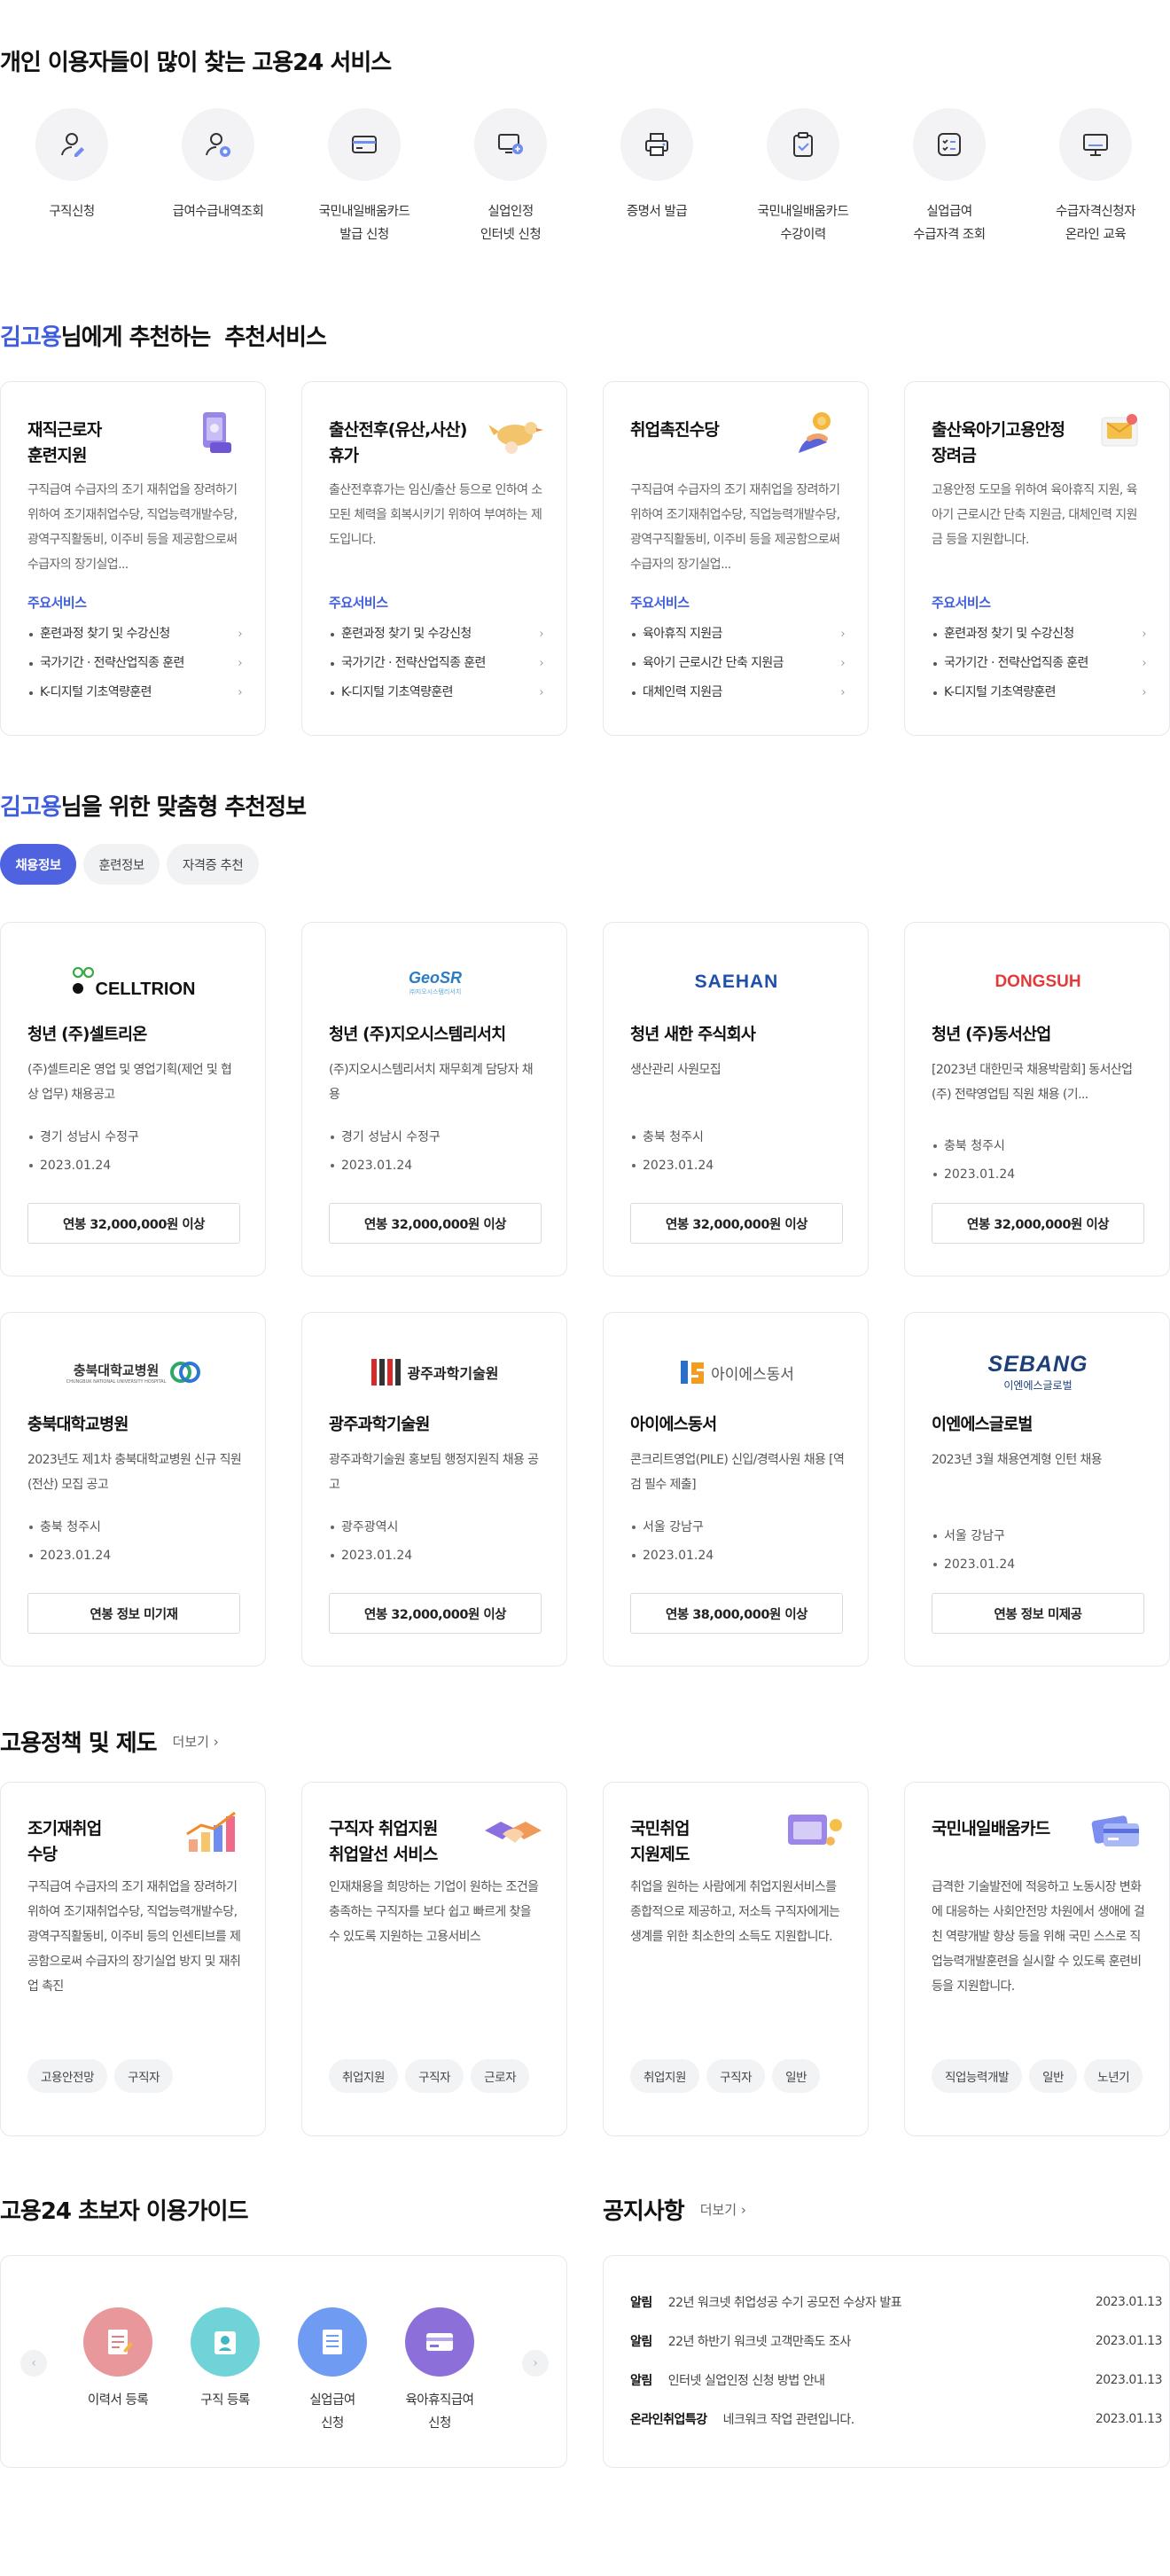 The image size is (1170, 2576). Describe the element at coordinates (332, 2371) in the screenshot. I see `guide-item-unemployment: 실업급여 신청` at that location.